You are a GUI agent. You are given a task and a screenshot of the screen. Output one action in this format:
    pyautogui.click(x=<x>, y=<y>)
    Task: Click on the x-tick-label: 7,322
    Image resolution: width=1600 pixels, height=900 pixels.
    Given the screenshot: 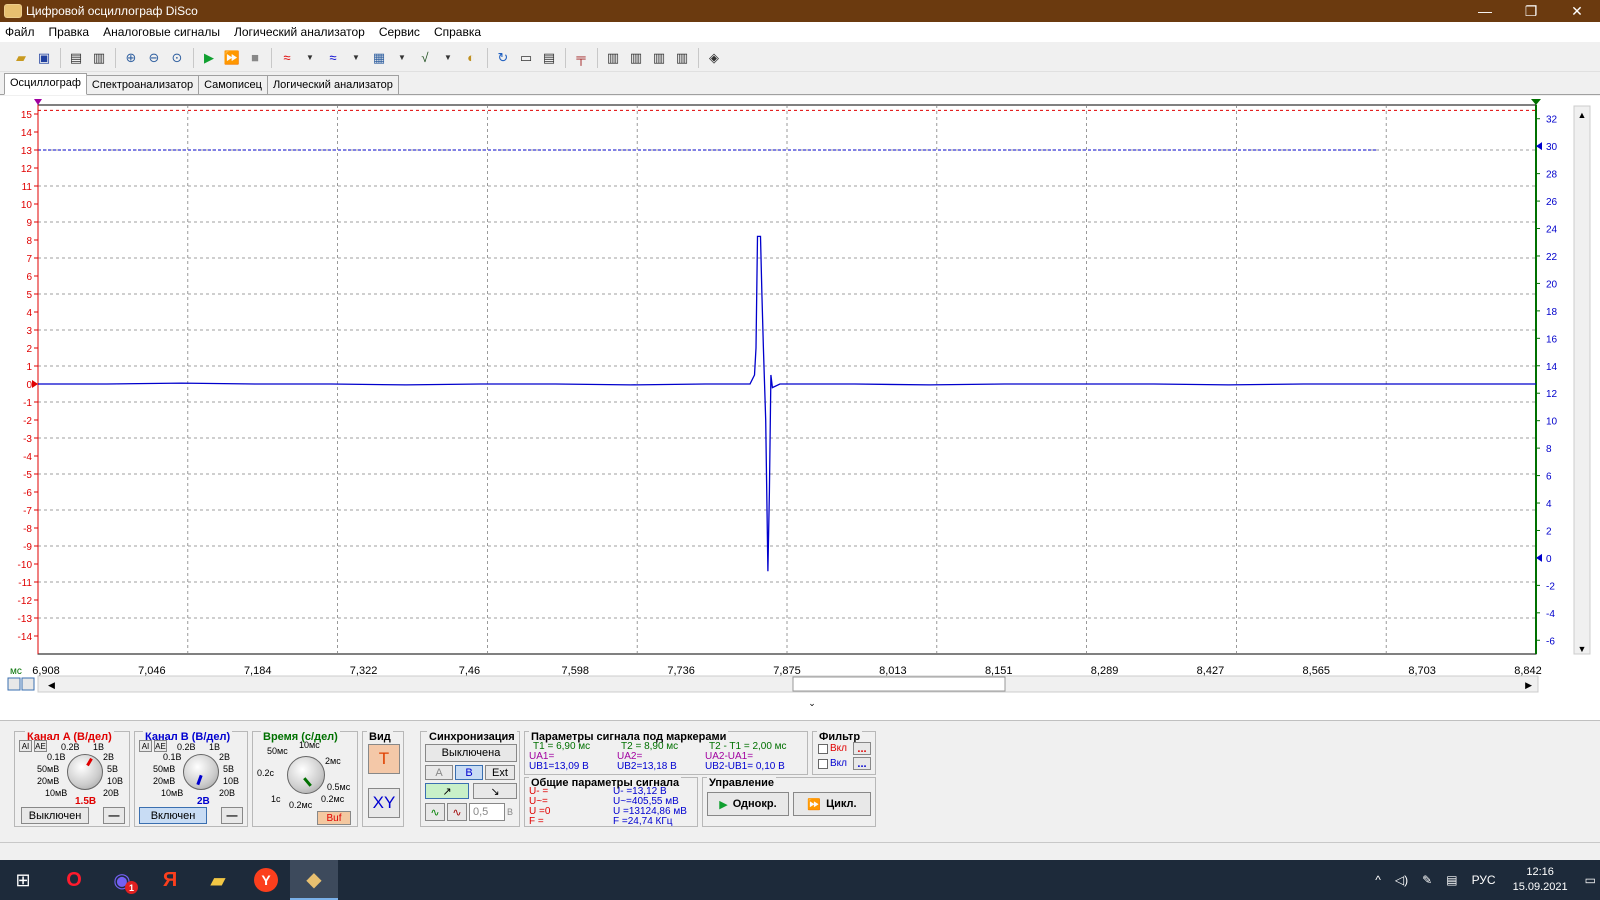 What is the action you would take?
    pyautogui.click(x=364, y=671)
    